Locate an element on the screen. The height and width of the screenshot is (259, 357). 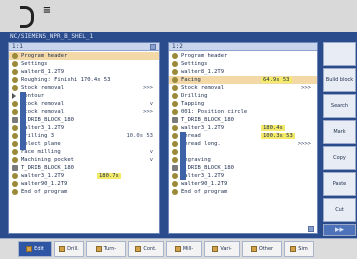
softkey-more-icon: ▸▸ is located at coordinates (339, 230).